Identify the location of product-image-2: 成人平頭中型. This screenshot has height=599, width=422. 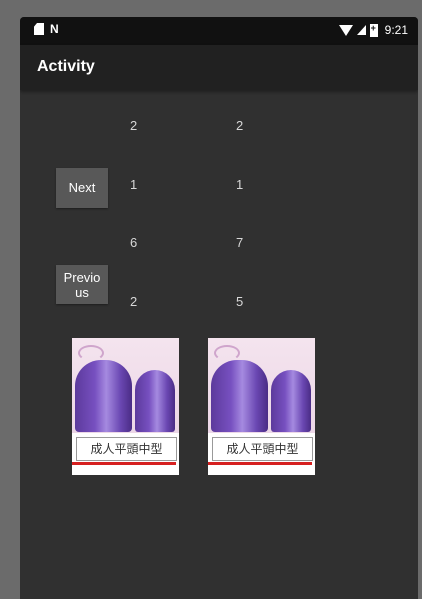
(261, 406).